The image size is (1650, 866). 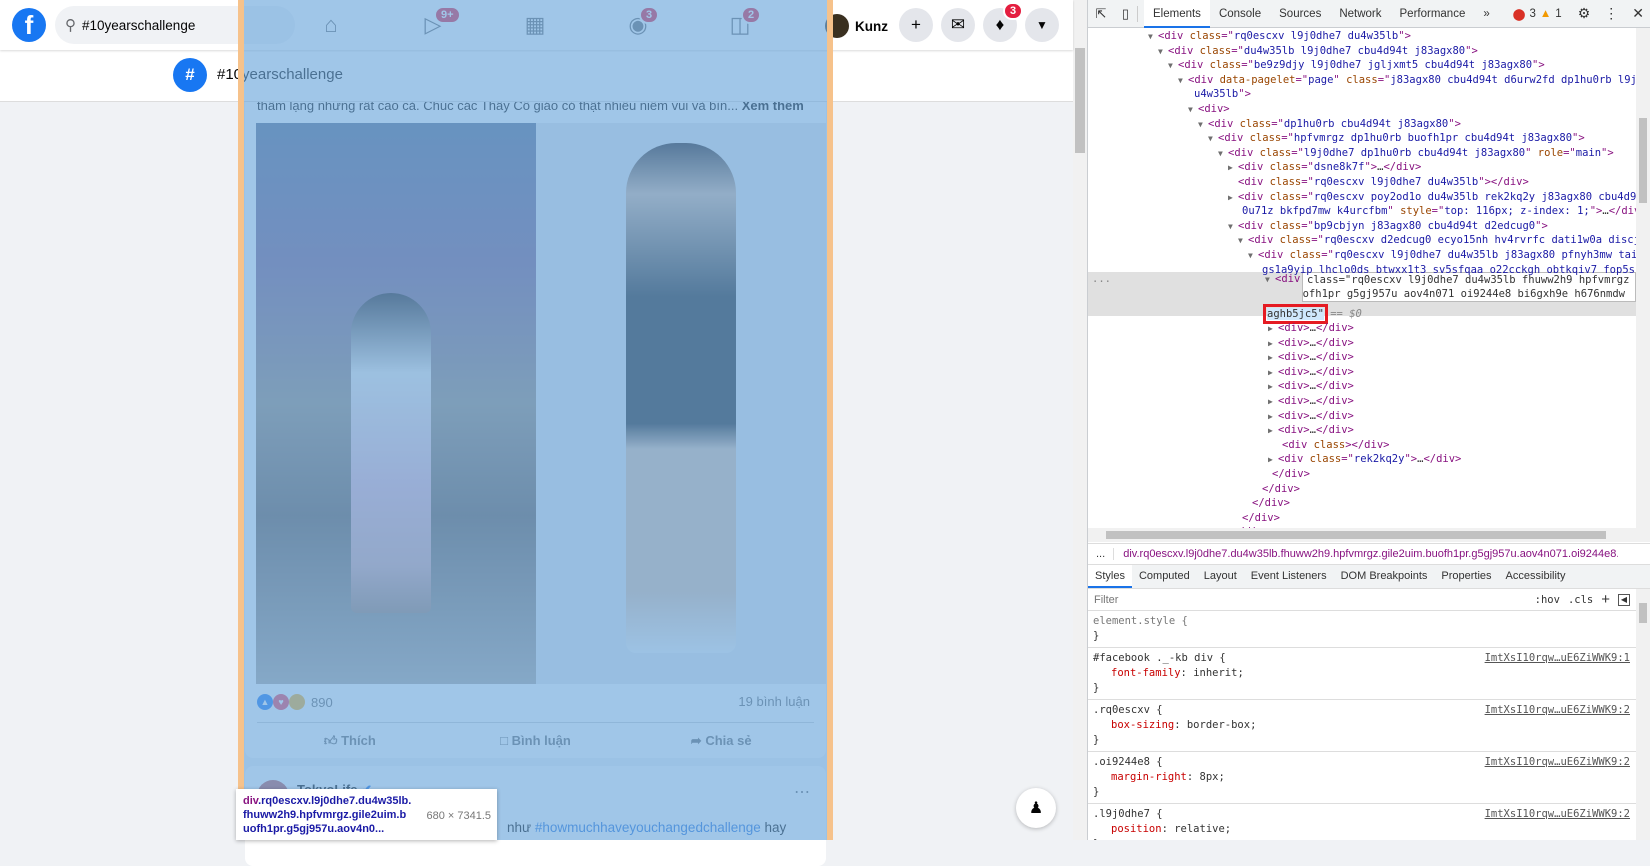 I want to click on rule-source-link: ImtXsI10rqw…uE6ZiWWK9:1, so click(x=1557, y=658).